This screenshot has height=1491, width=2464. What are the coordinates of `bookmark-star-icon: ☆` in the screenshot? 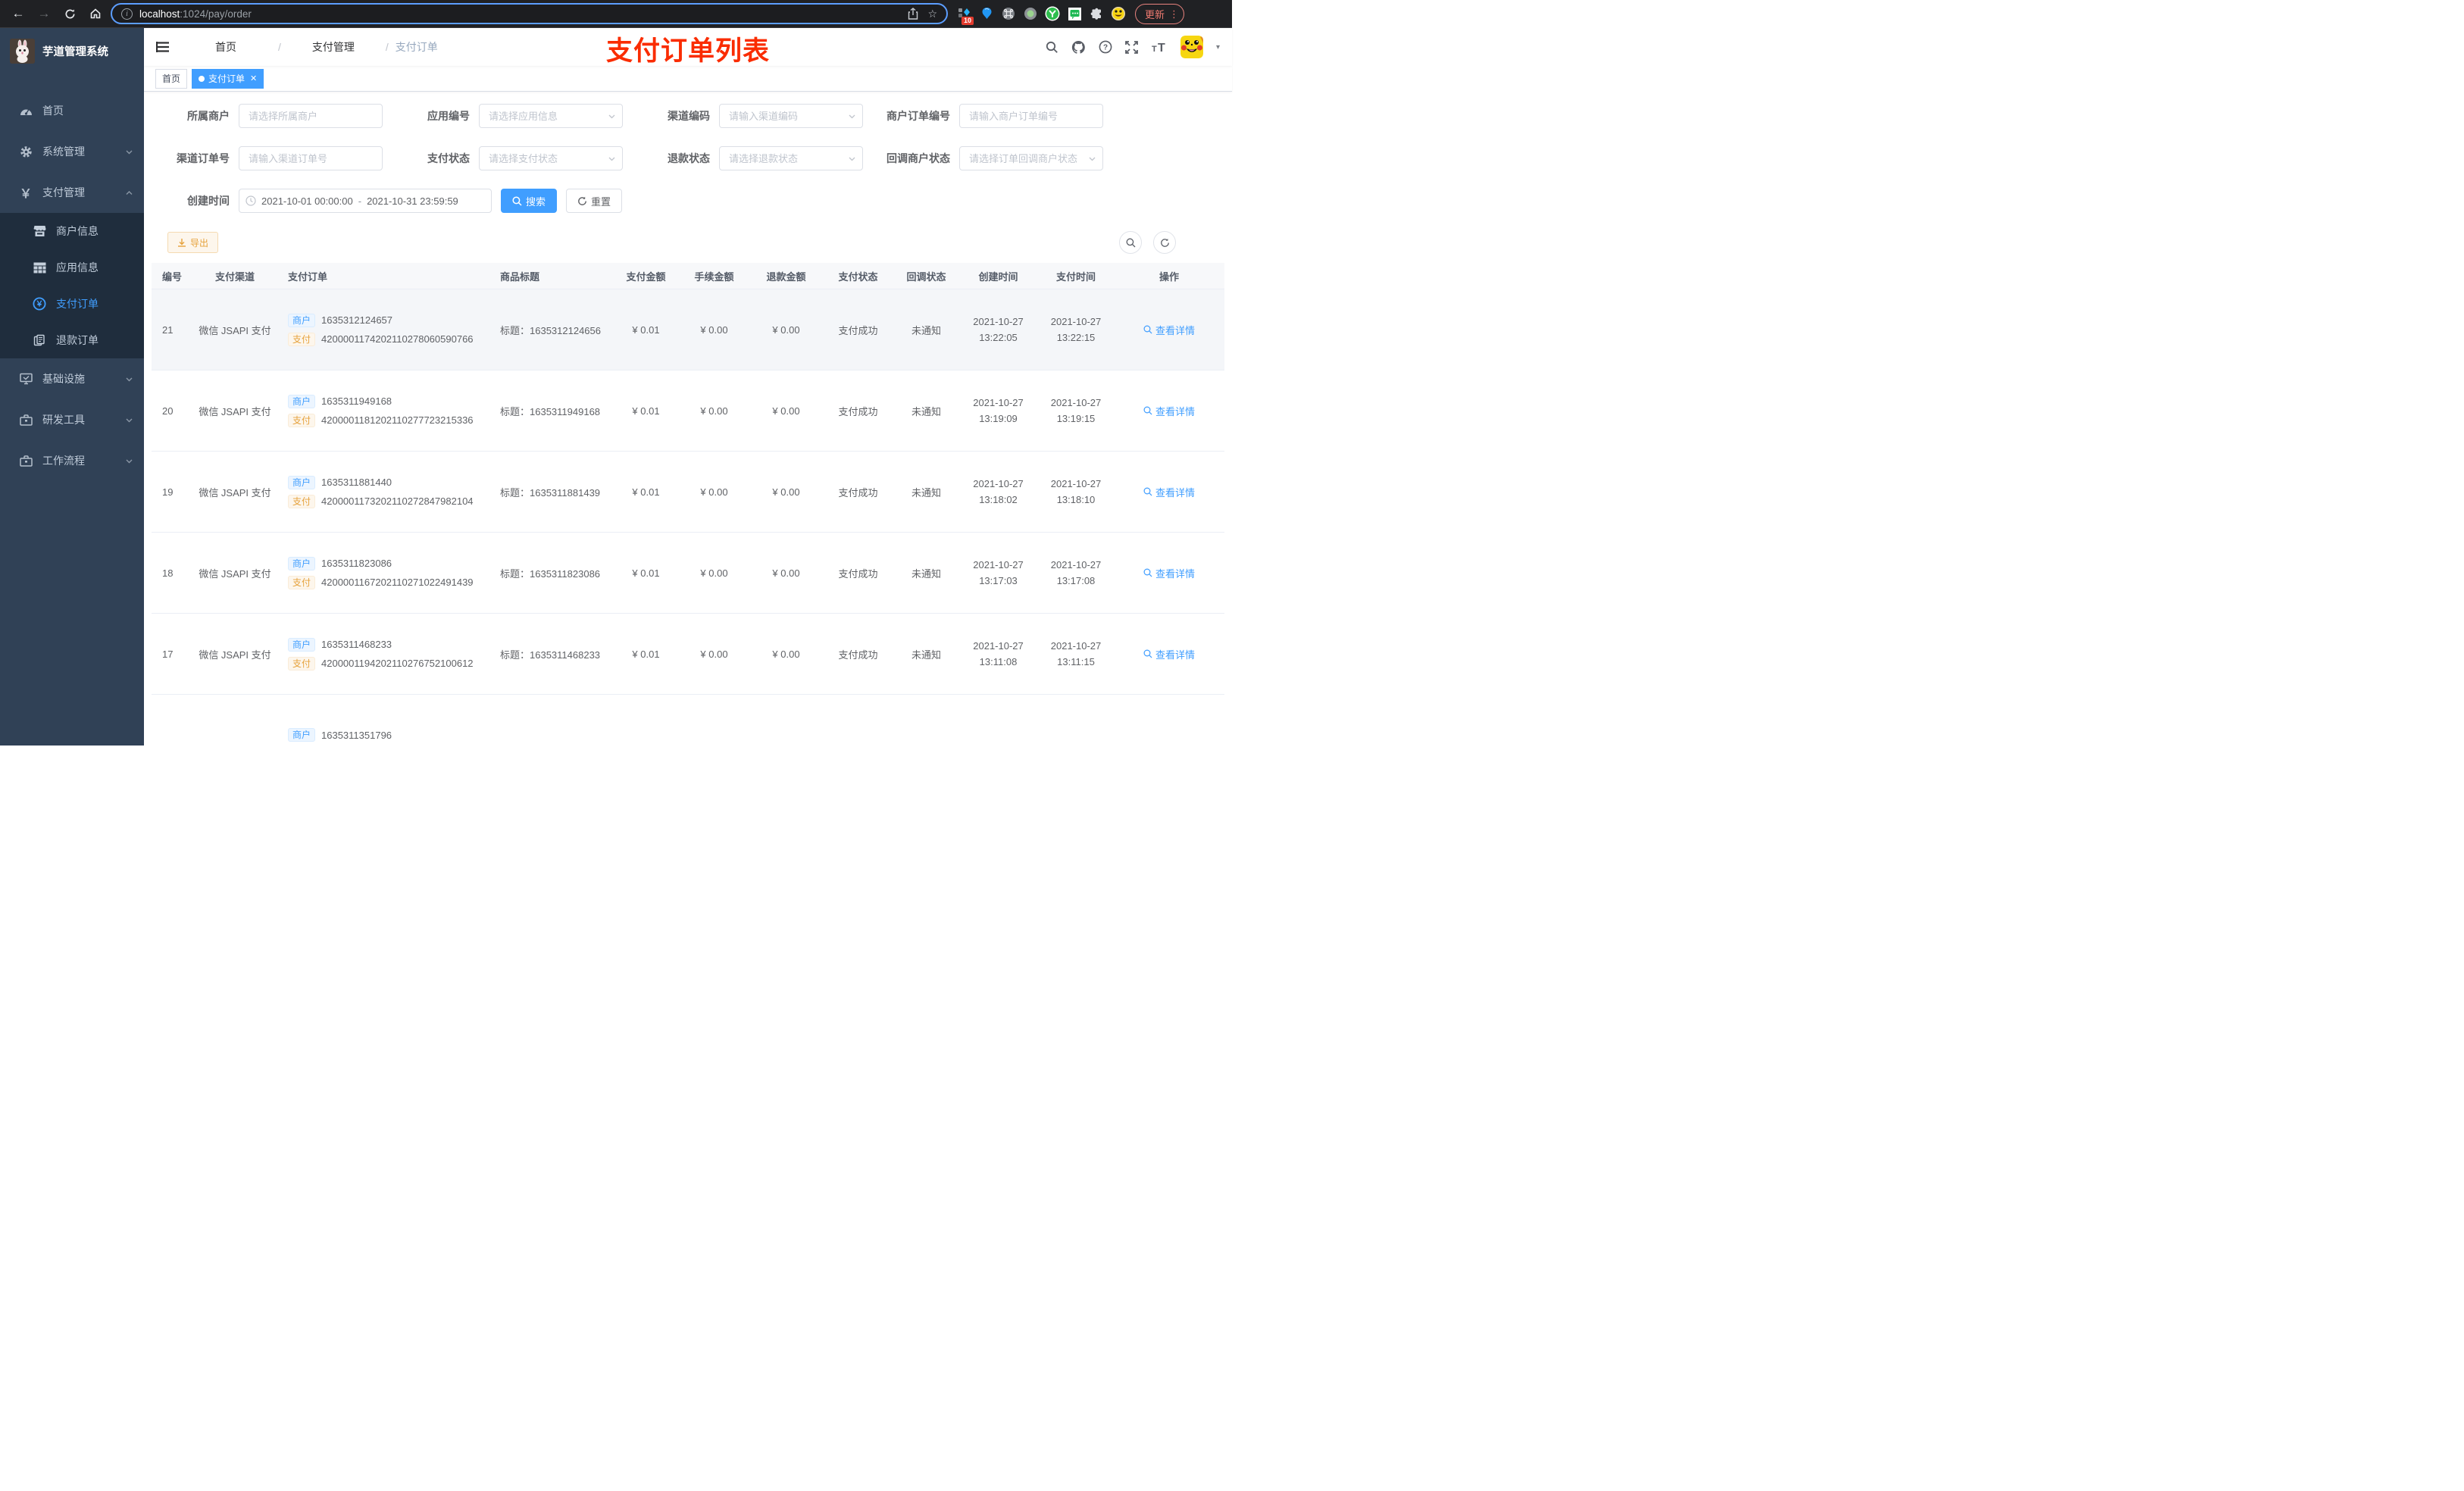 It's located at (932, 14).